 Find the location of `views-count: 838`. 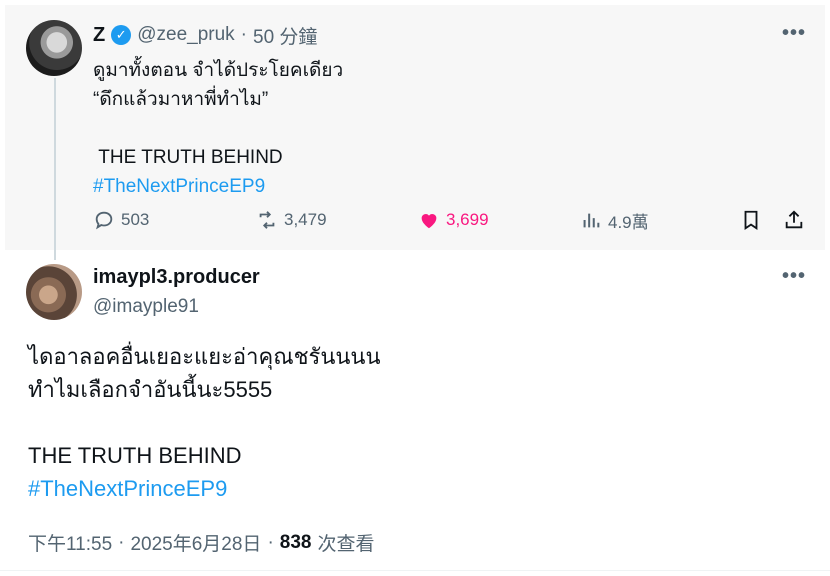

views-count: 838 is located at coordinates (295, 542).